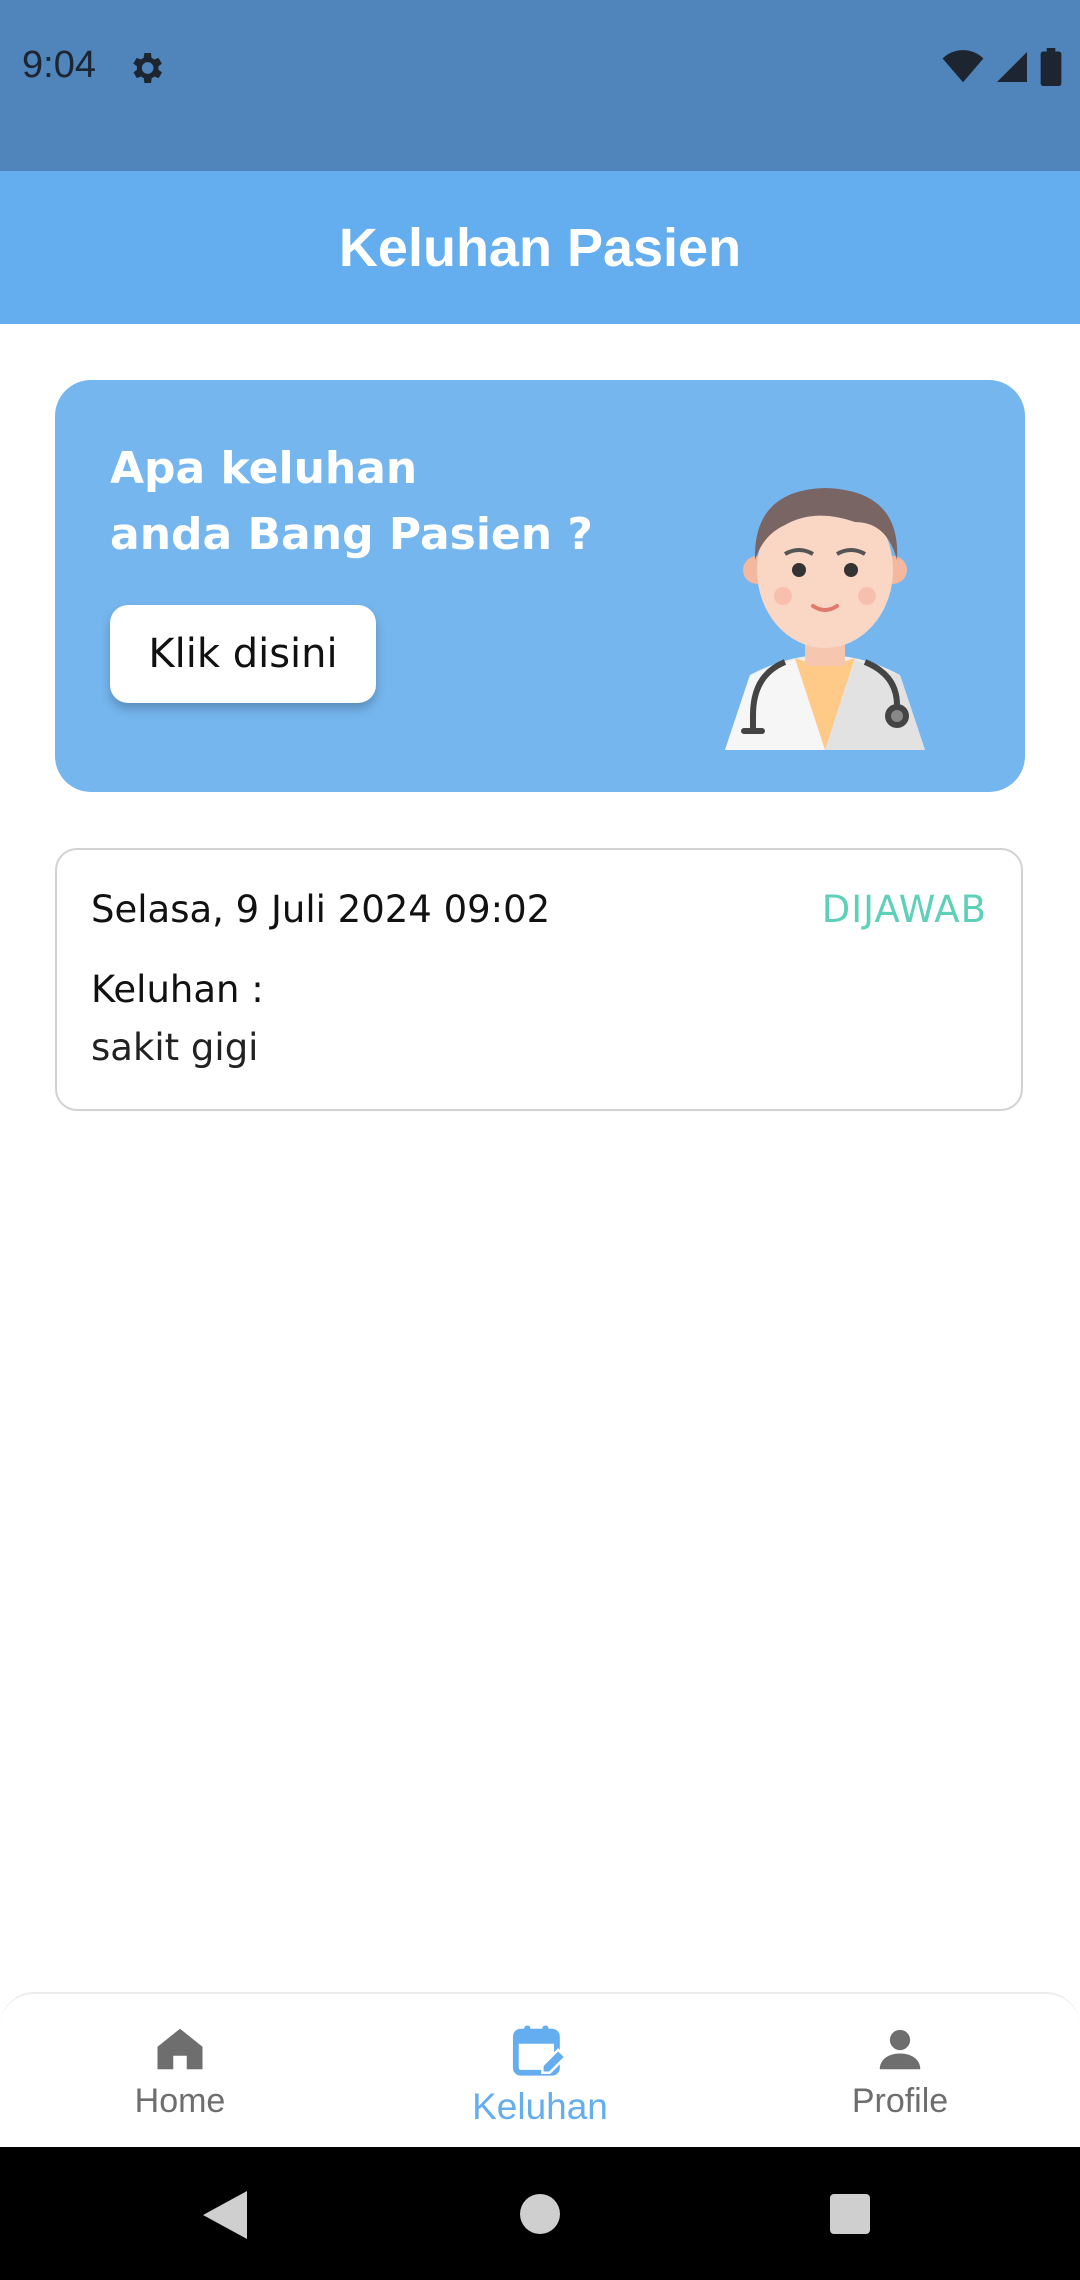 This screenshot has height=2280, width=1080. I want to click on signal-icon, so click(1012, 67).